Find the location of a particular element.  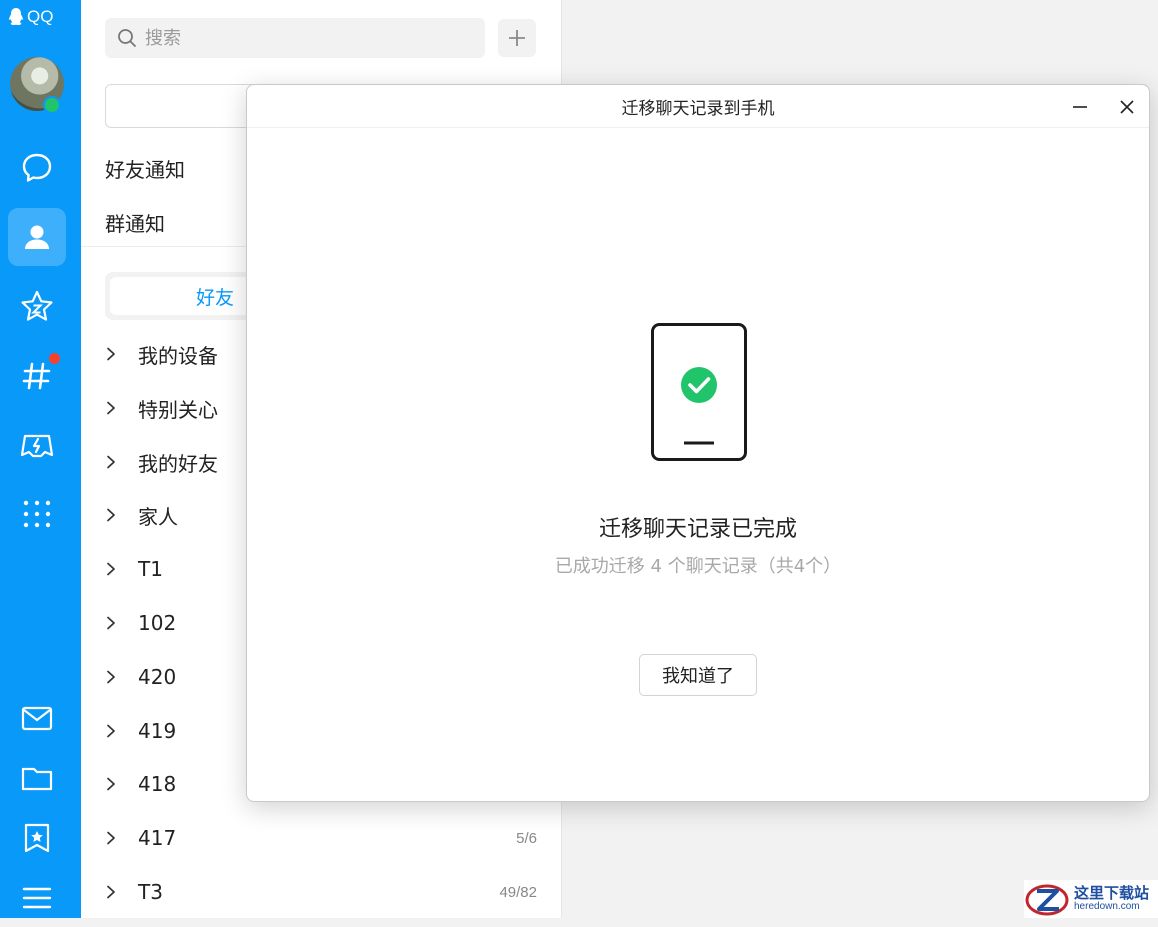

group-name: 102 is located at coordinates (157, 623).